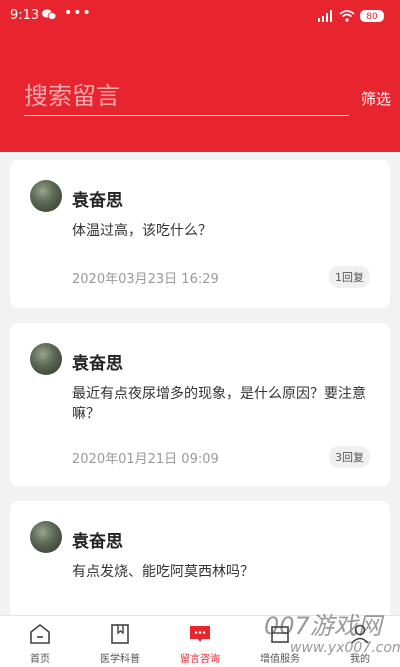  I want to click on home-icon, so click(40, 633).